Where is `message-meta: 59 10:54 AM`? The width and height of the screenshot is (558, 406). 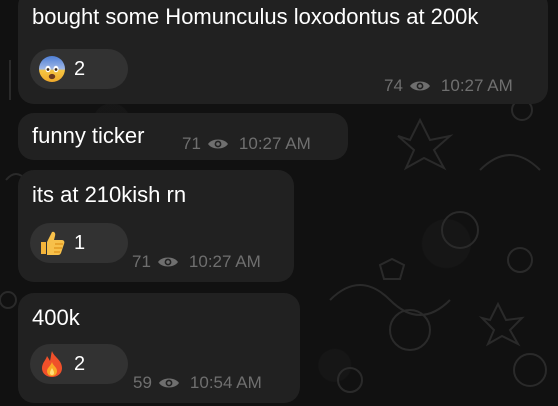 message-meta: 59 10:54 AM is located at coordinates (197, 383).